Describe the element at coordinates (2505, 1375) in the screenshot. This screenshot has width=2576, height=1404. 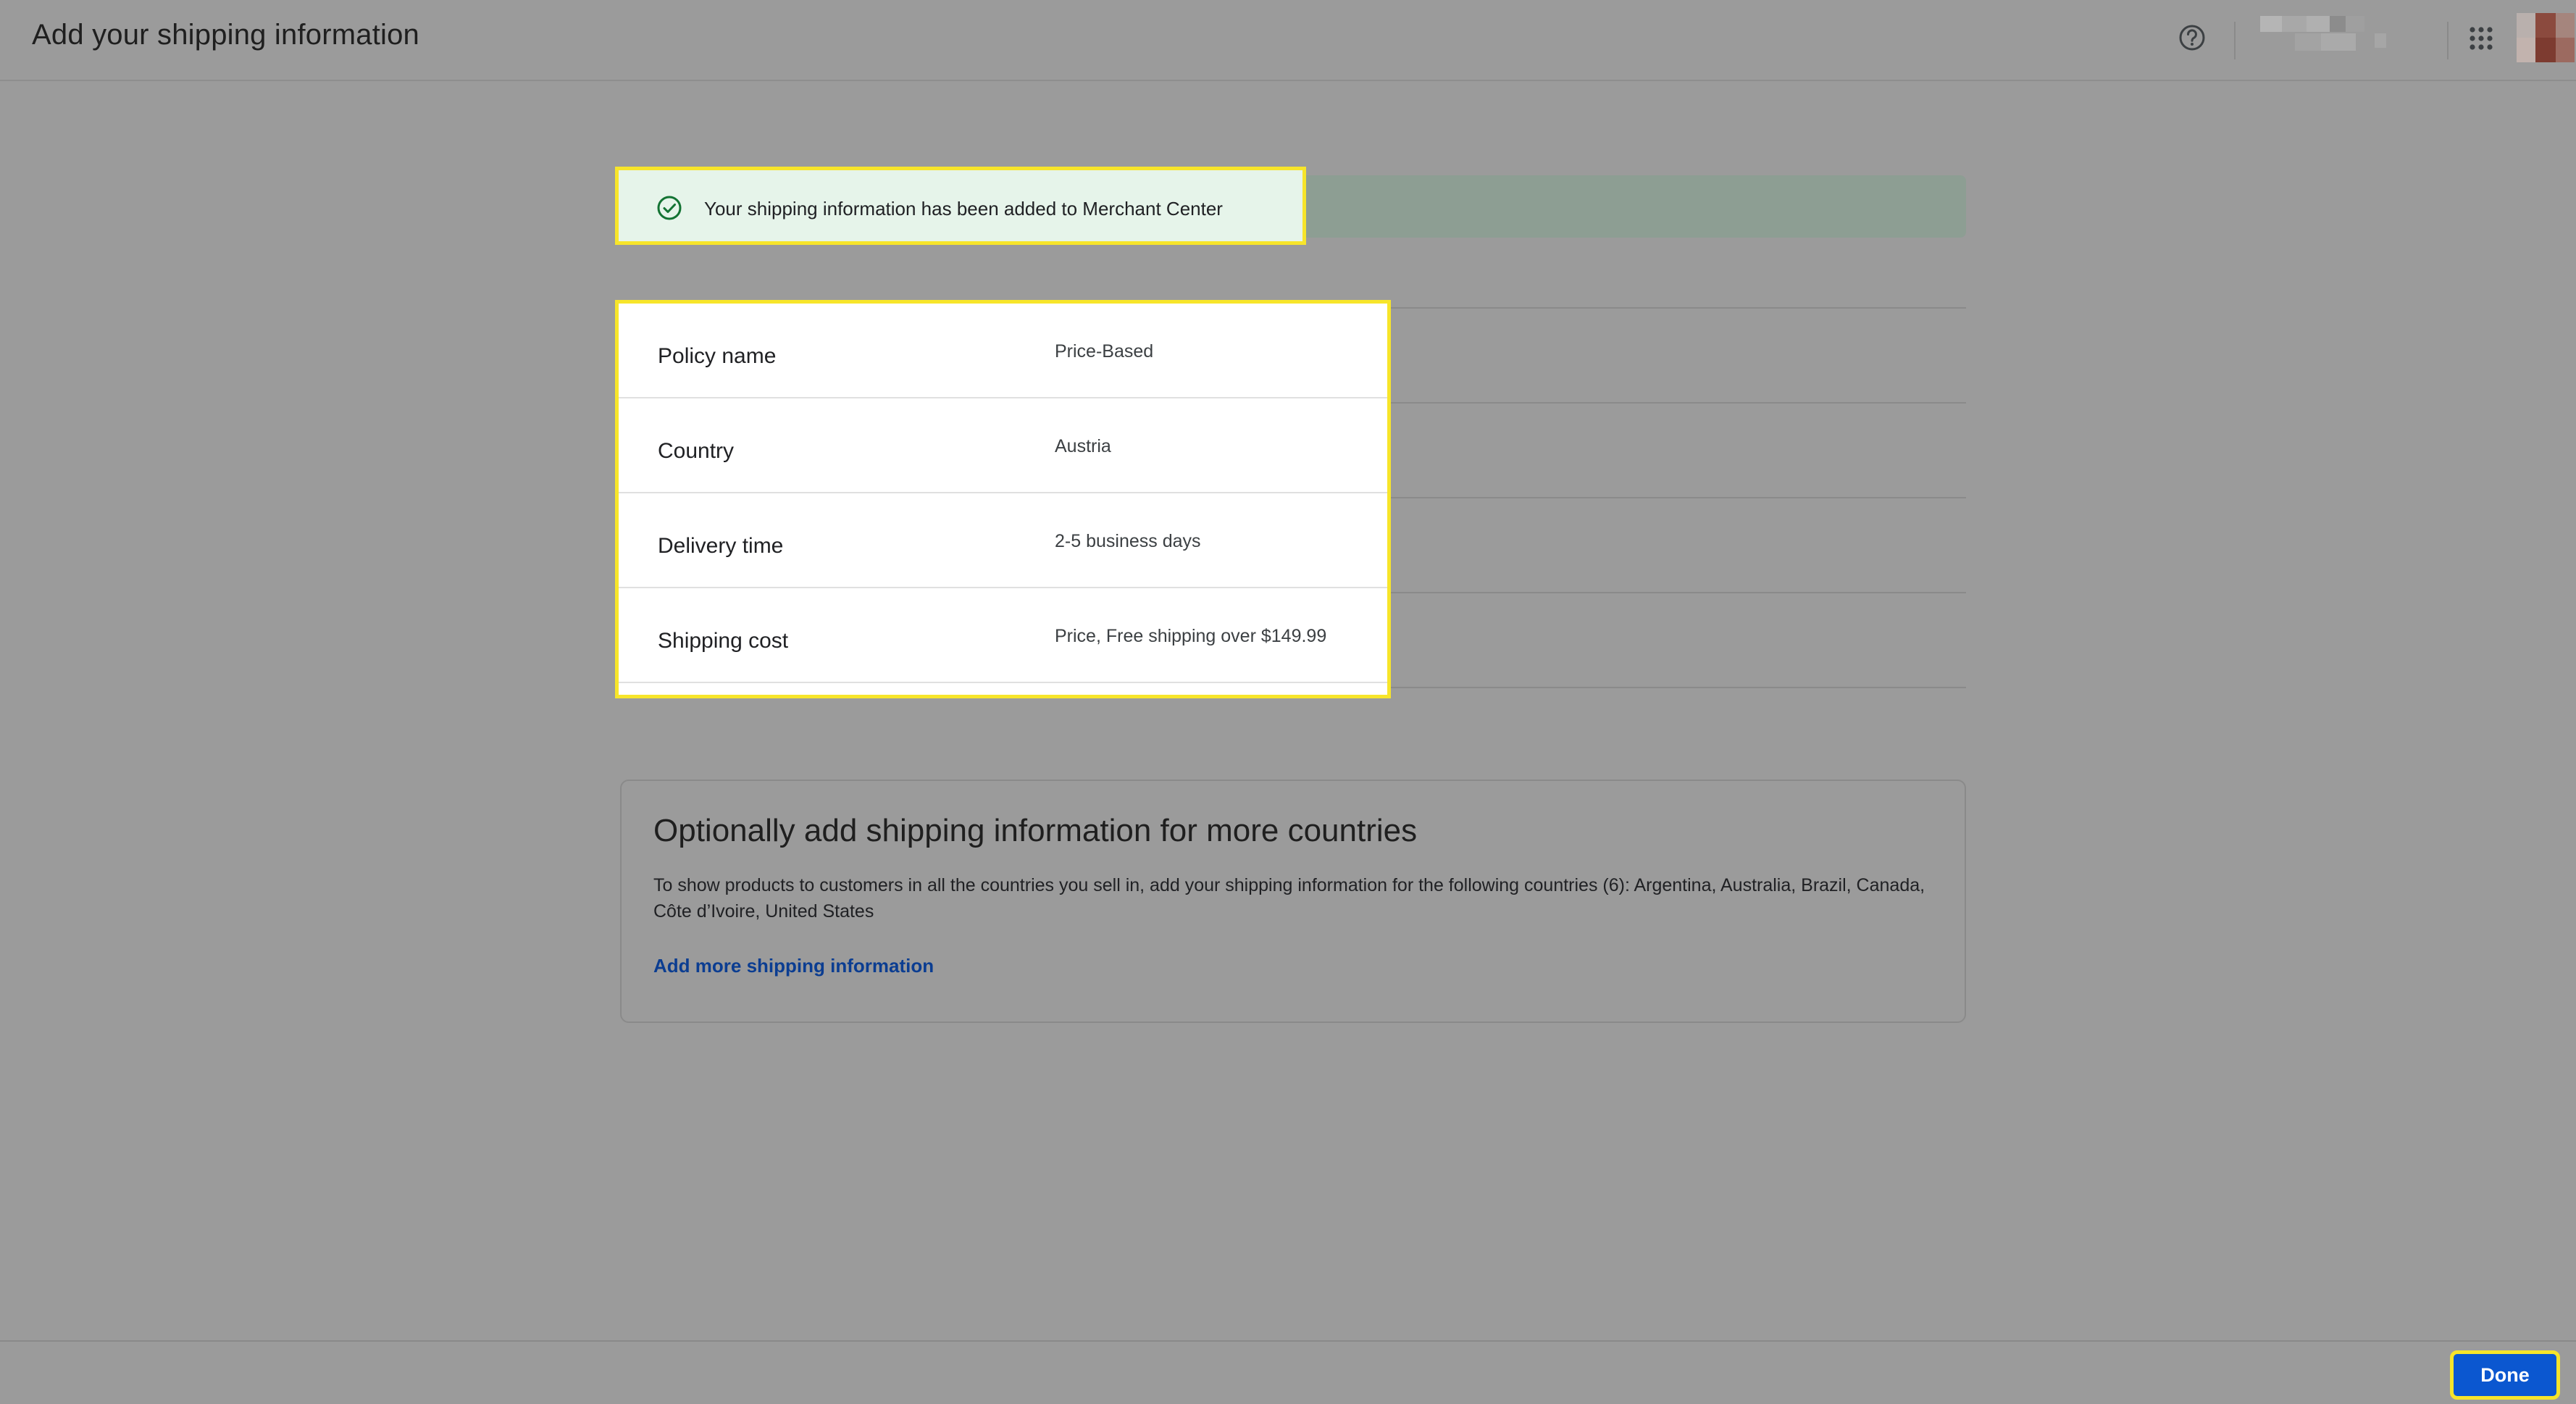
I see `done-button: Done` at that location.